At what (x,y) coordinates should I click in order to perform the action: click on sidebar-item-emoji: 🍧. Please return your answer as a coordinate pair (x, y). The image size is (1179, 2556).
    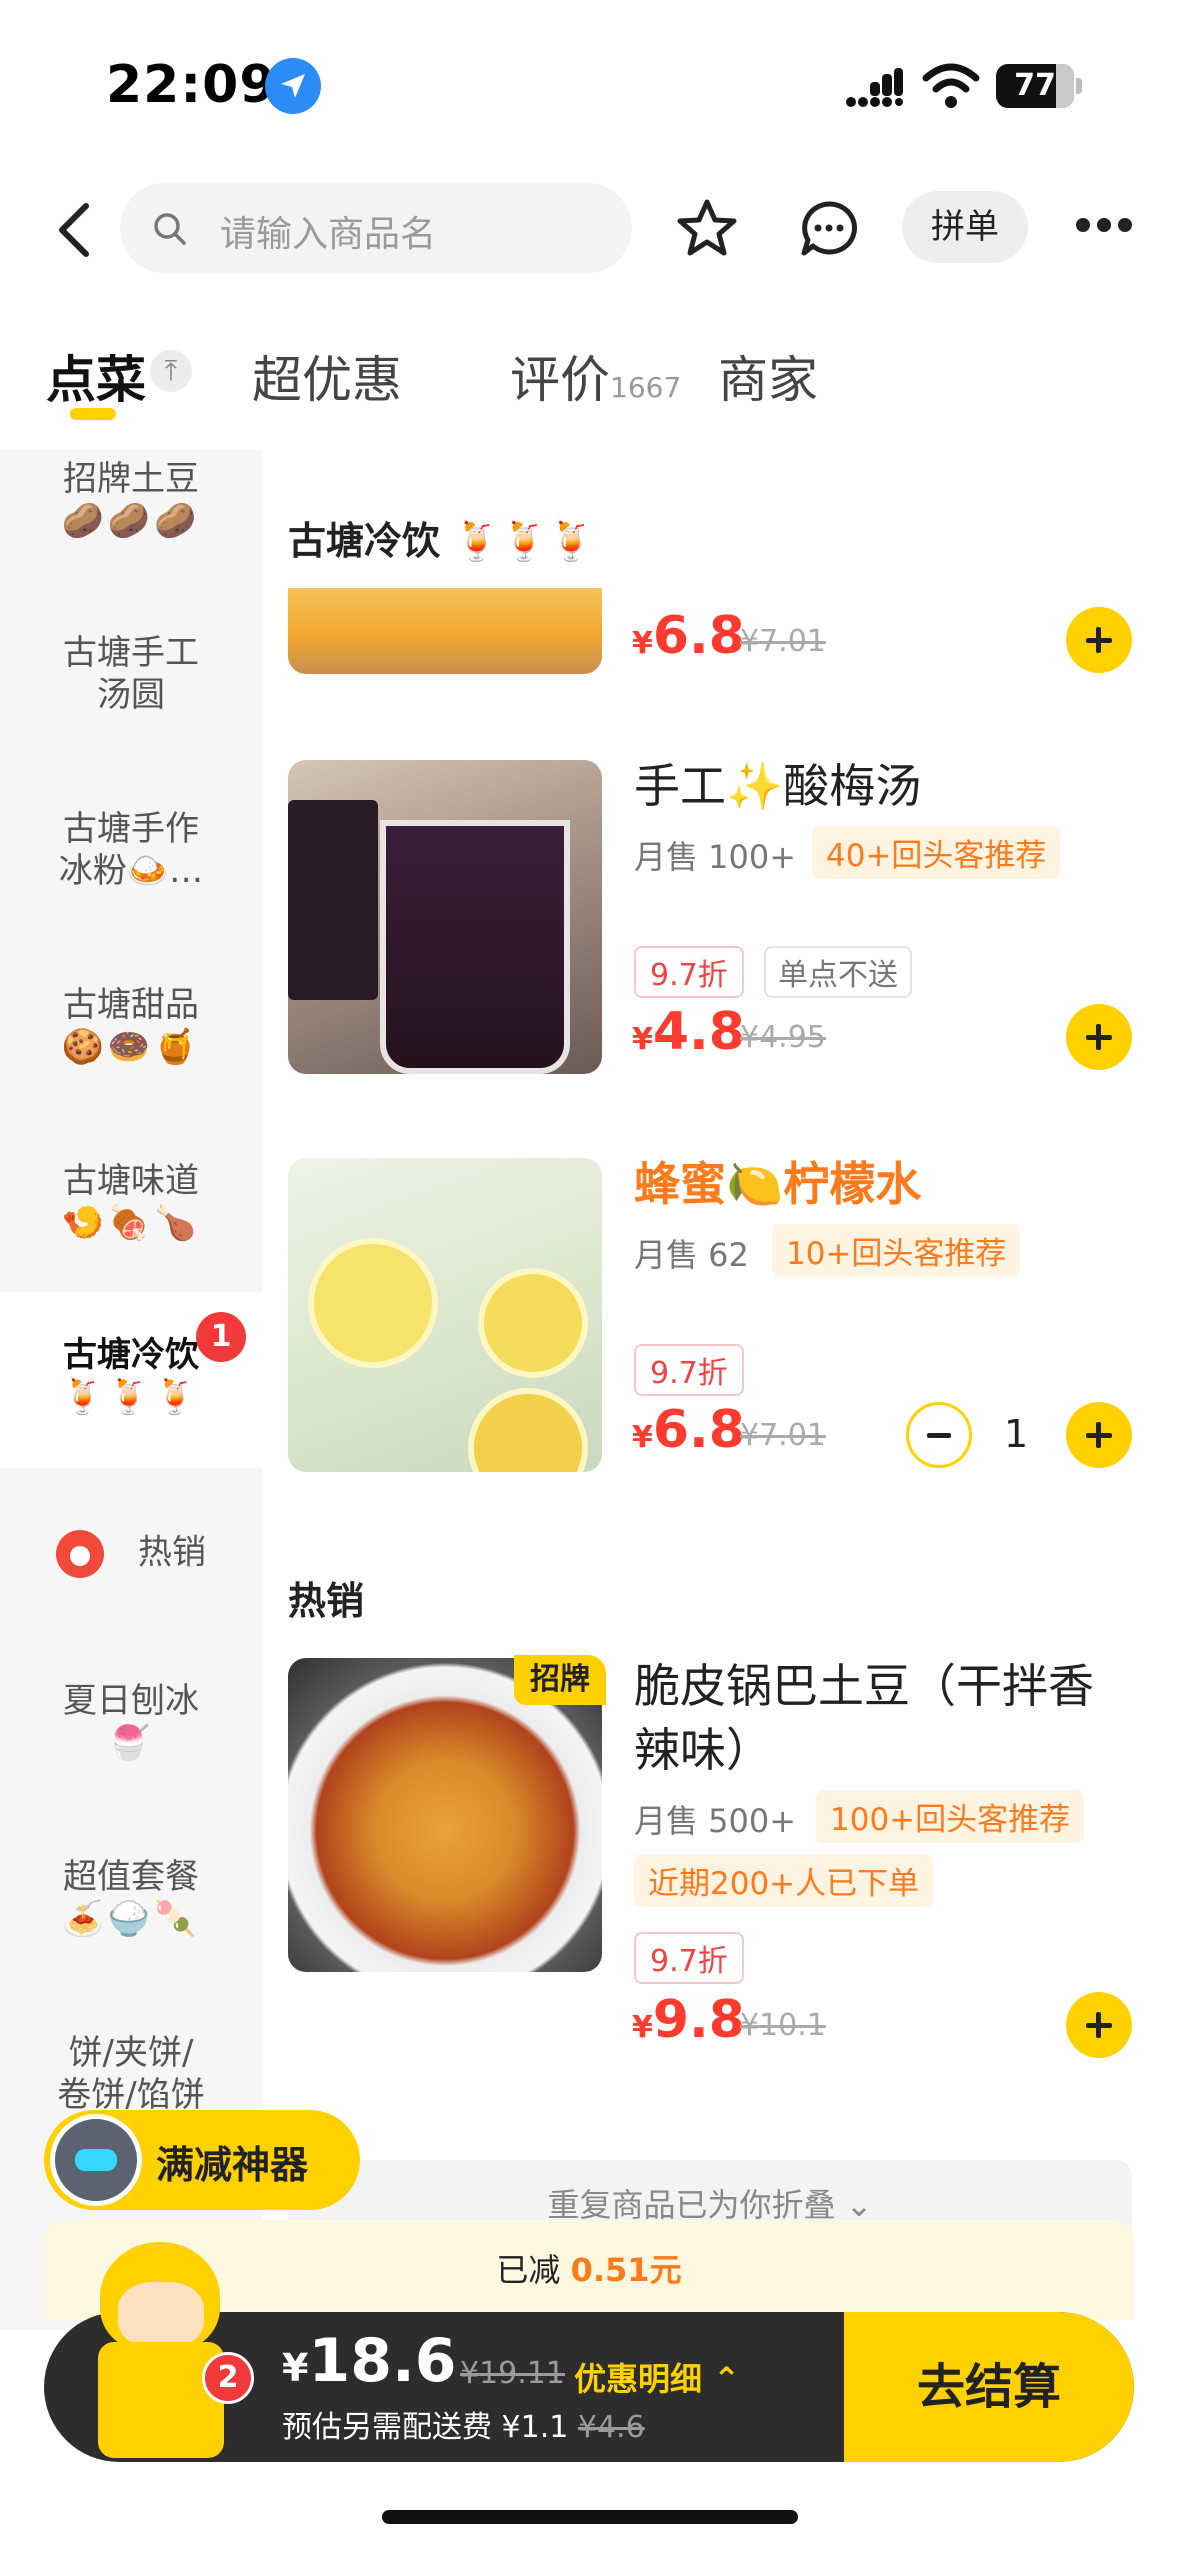
    Looking at the image, I should click on (131, 1743).